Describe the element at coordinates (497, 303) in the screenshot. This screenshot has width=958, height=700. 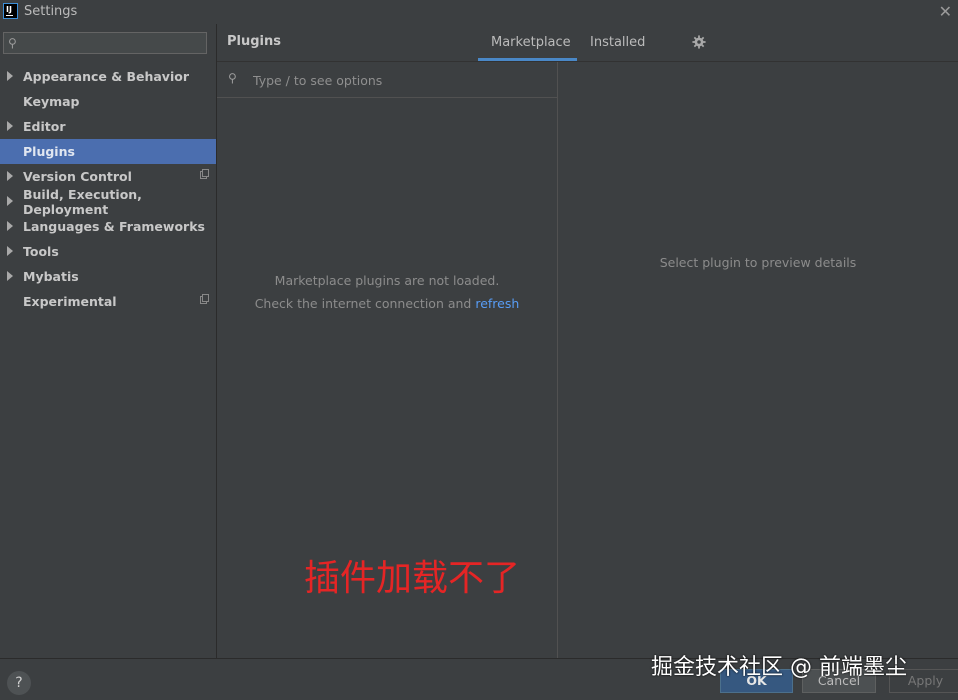
I see `refresh-link: refresh` at that location.